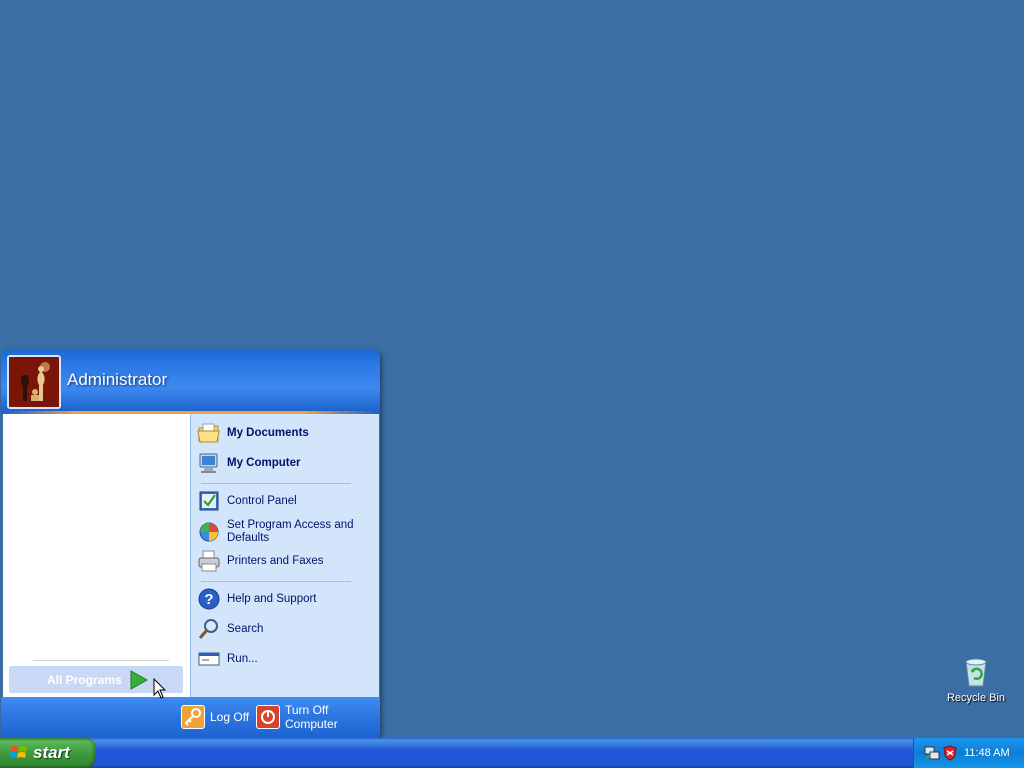 This screenshot has height=768, width=1024. I want to click on key-icon, so click(193, 717).